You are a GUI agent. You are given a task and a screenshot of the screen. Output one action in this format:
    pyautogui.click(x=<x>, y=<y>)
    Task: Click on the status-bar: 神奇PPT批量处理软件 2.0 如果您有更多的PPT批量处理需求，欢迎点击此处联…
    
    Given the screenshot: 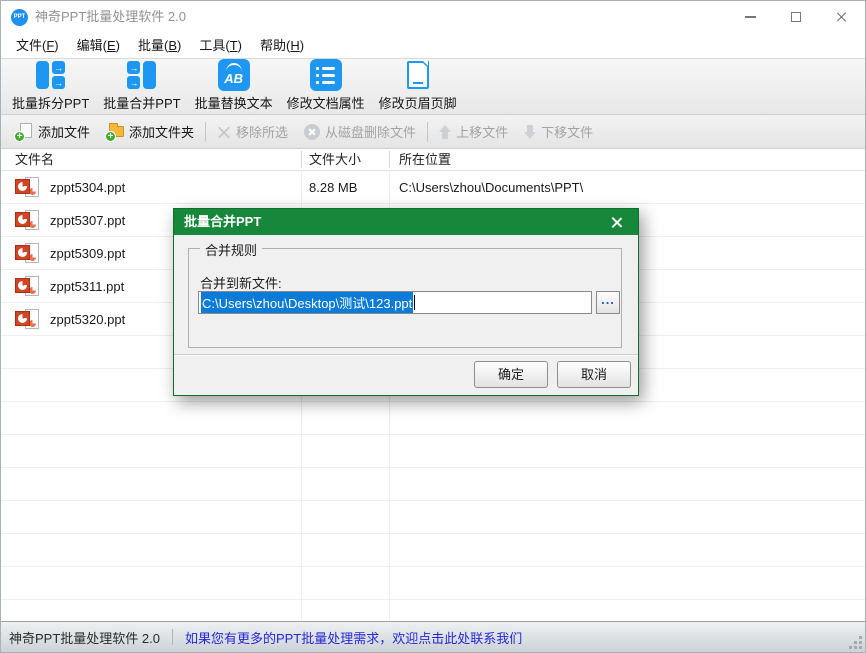 What is the action you would take?
    pyautogui.click(x=433, y=636)
    